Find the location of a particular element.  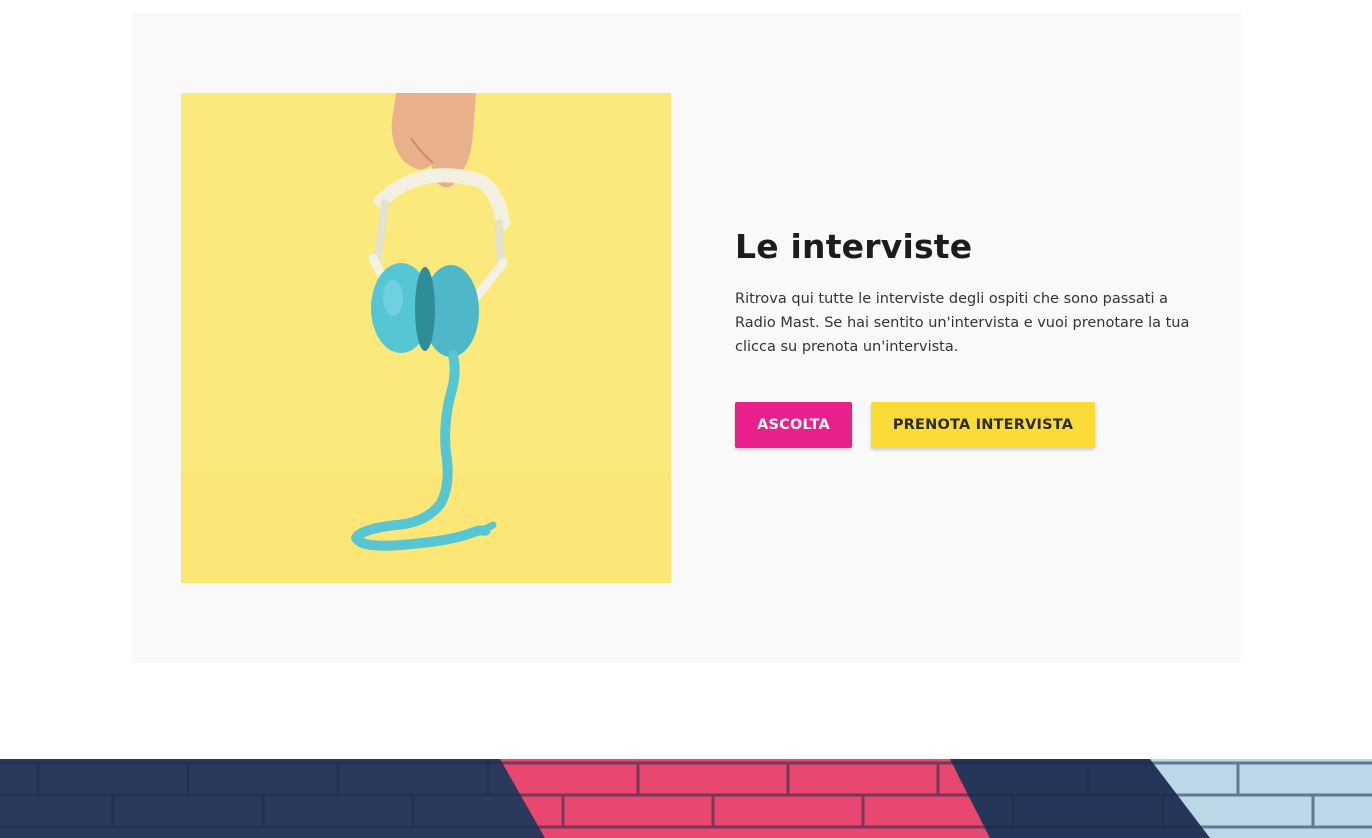

painted-brick-wall-banner is located at coordinates (686, 798).